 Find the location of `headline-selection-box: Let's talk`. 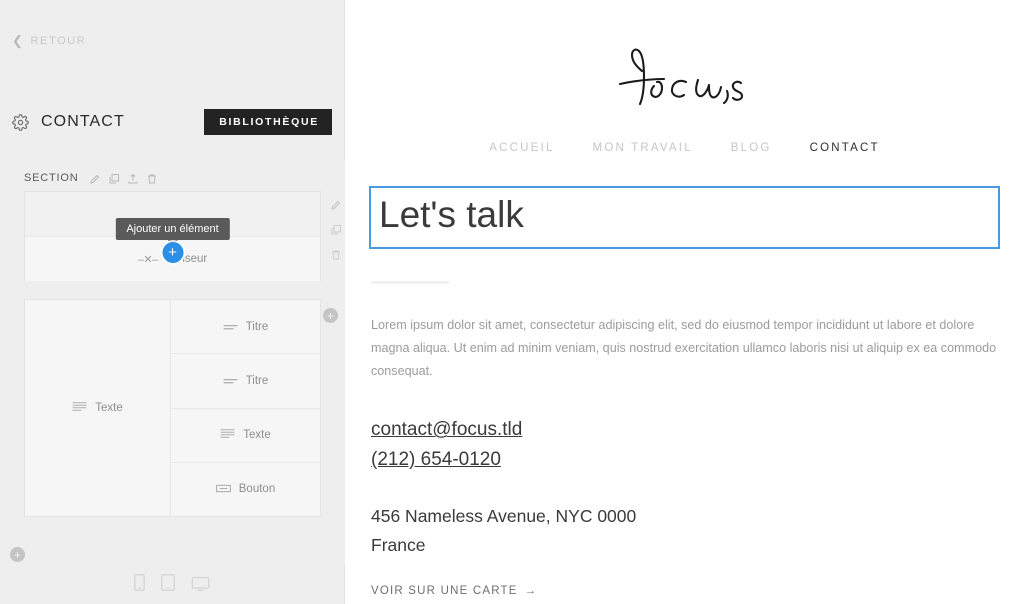

headline-selection-box: Let's talk is located at coordinates (684, 217).